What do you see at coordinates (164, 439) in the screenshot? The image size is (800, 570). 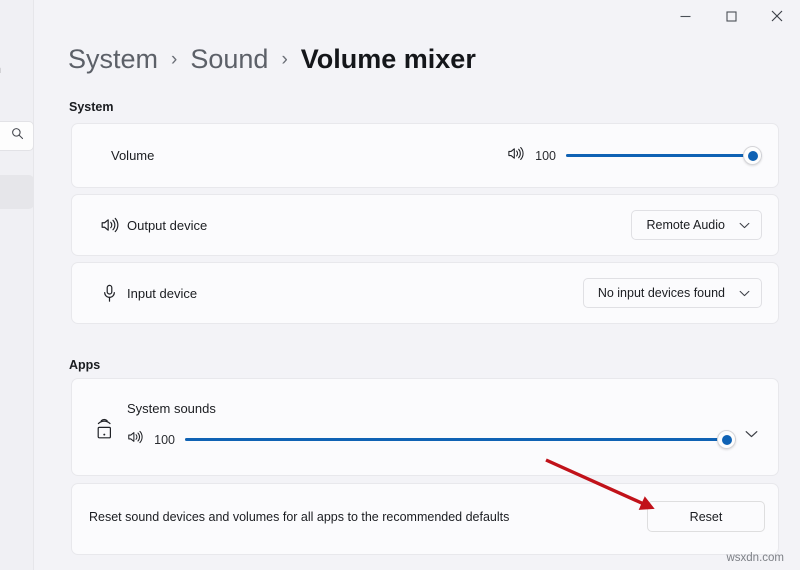 I see `system-sounds-value: 100` at bounding box center [164, 439].